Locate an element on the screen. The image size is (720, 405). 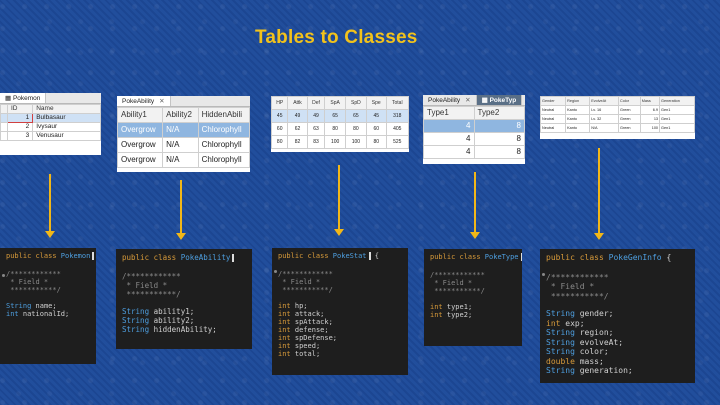
table-cell: 405 is located at coordinates (397, 129).